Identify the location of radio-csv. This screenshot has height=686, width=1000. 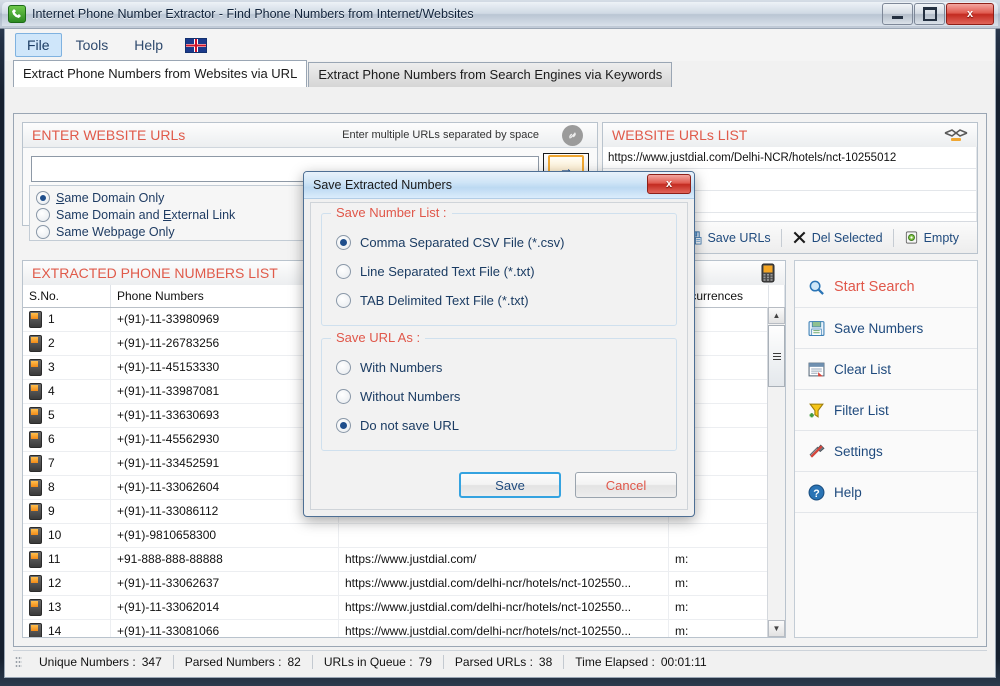
(343, 242).